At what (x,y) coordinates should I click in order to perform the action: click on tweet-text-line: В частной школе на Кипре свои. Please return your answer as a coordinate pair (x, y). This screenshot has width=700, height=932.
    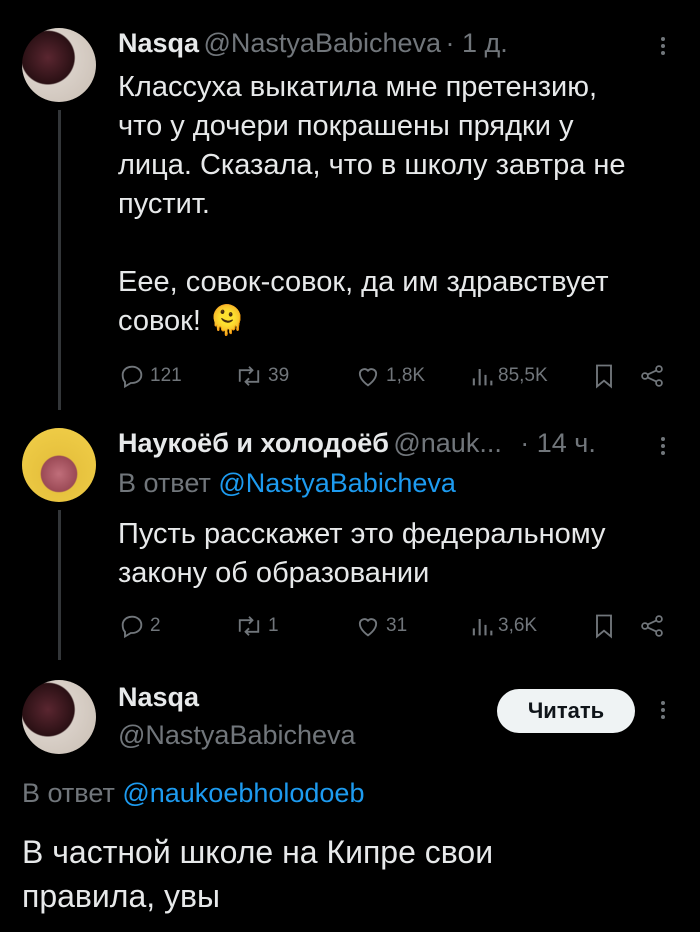
    Looking at the image, I should click on (258, 852).